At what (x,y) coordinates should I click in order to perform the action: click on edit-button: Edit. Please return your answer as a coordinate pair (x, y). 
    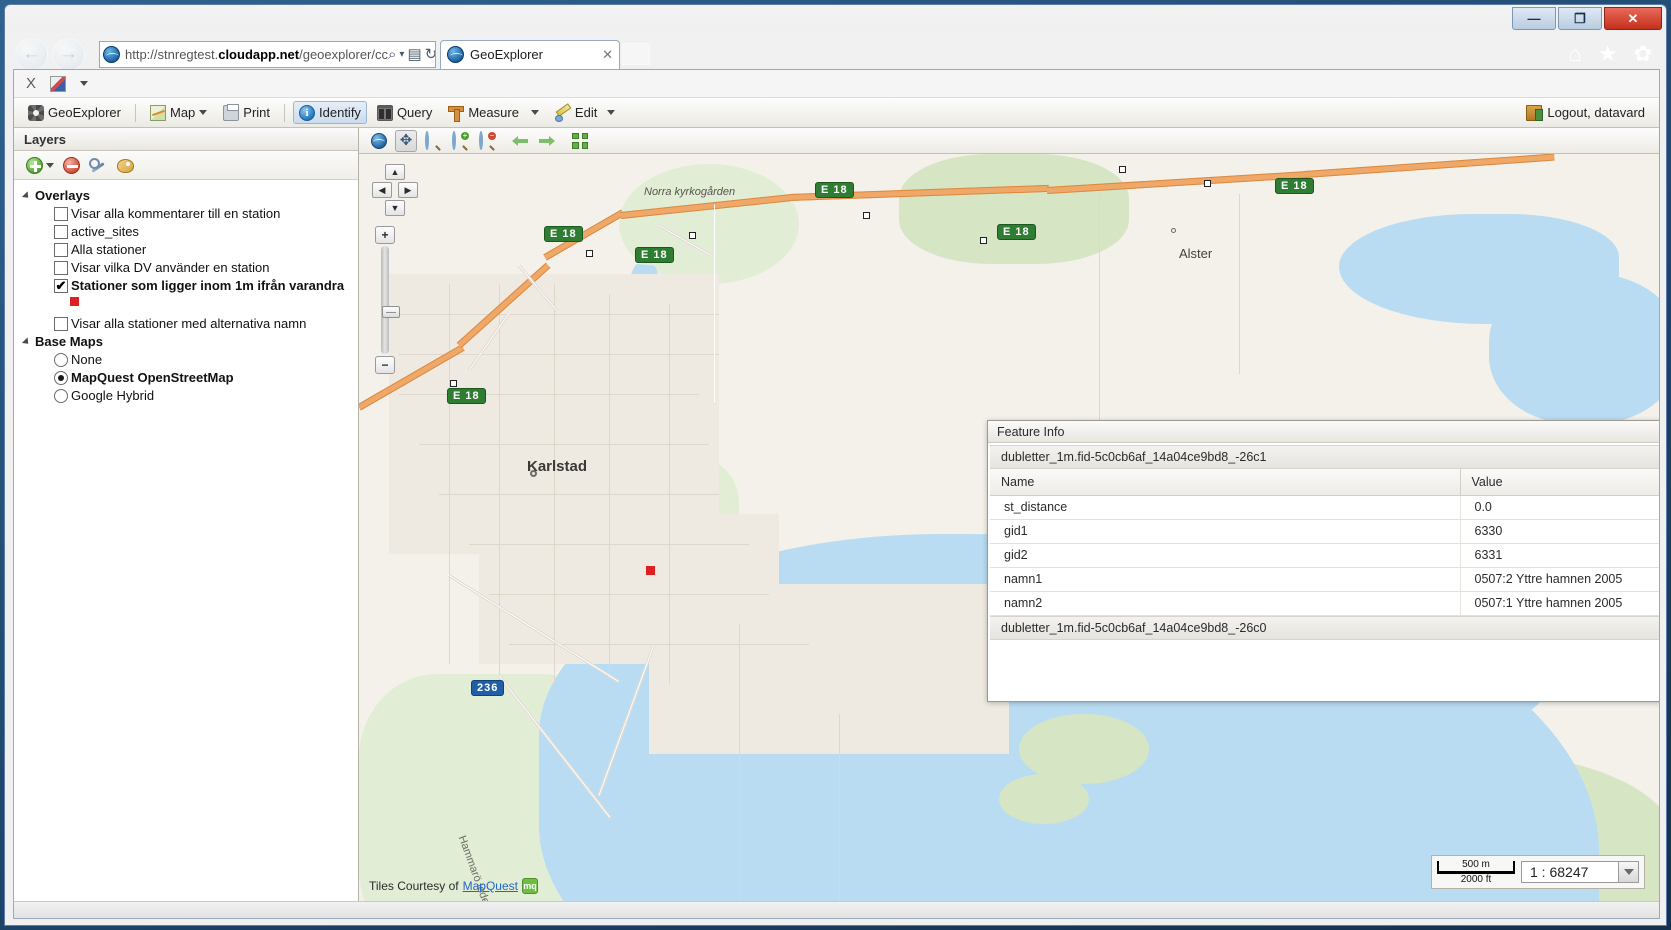
    Looking at the image, I should click on (585, 112).